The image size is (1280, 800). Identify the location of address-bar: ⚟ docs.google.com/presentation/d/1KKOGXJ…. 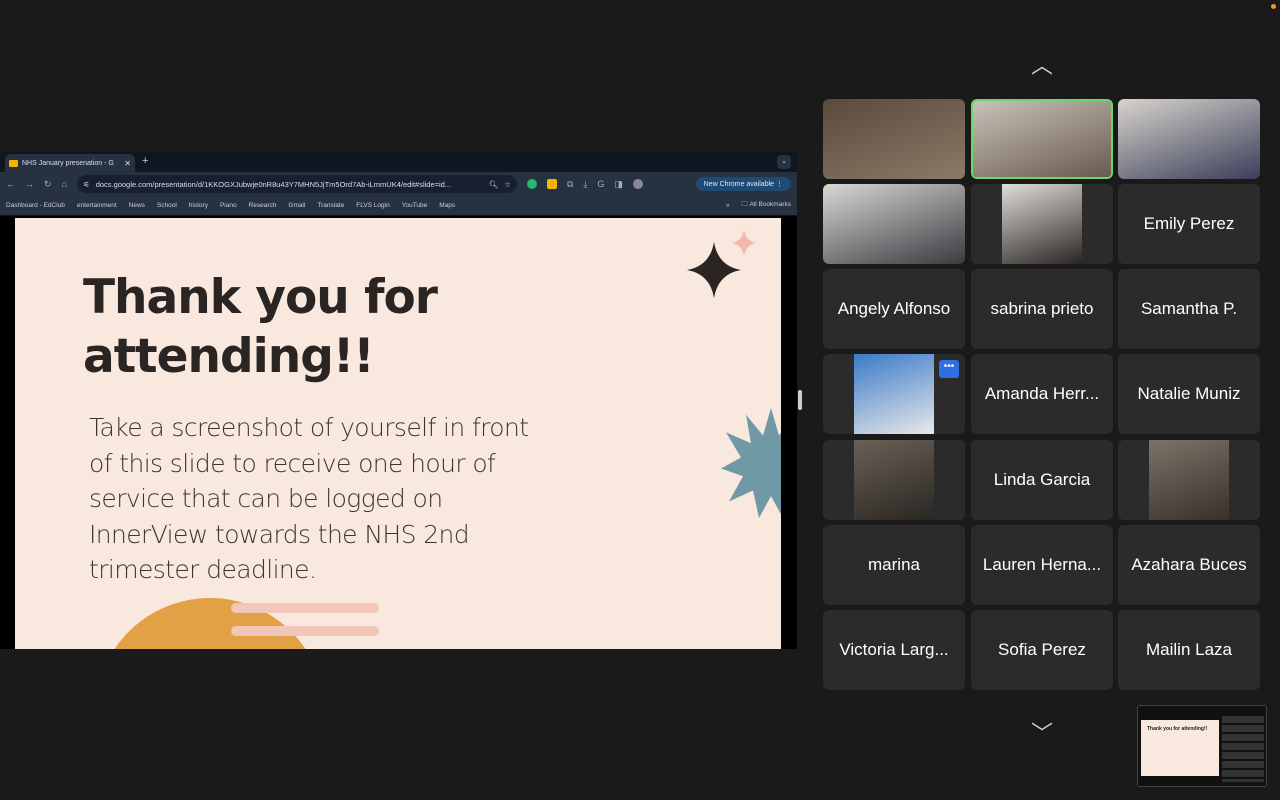
(296, 184).